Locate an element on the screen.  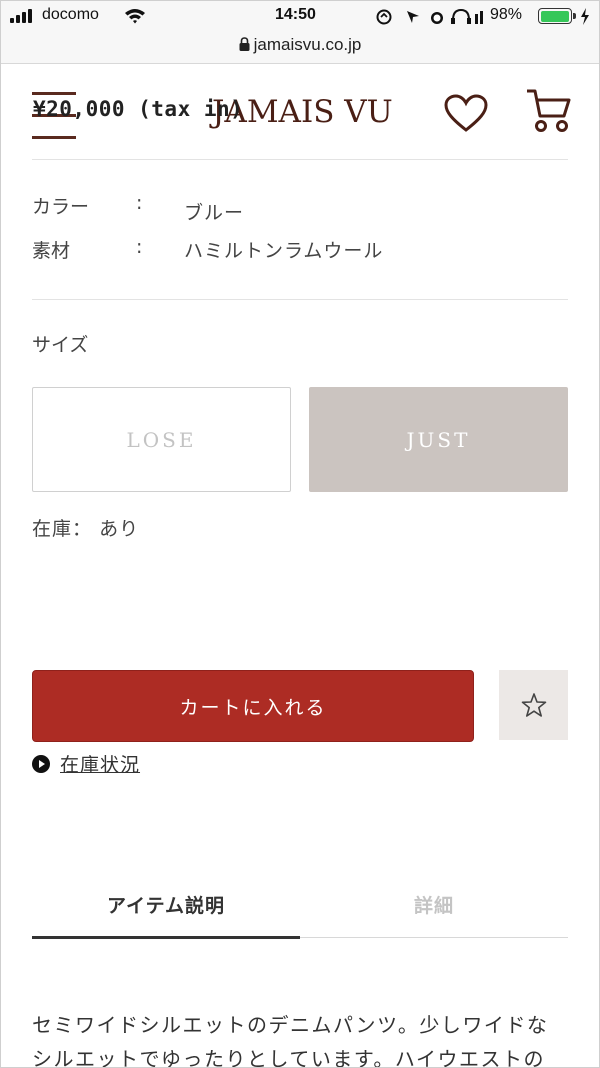
charging-bolt-icon is located at coordinates (585, 16).